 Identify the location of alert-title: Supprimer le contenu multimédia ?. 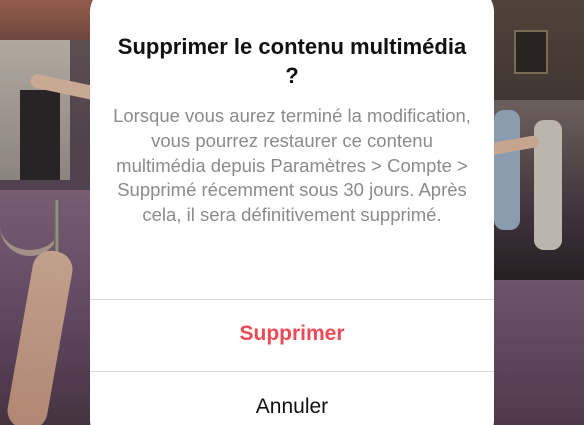
(292, 61).